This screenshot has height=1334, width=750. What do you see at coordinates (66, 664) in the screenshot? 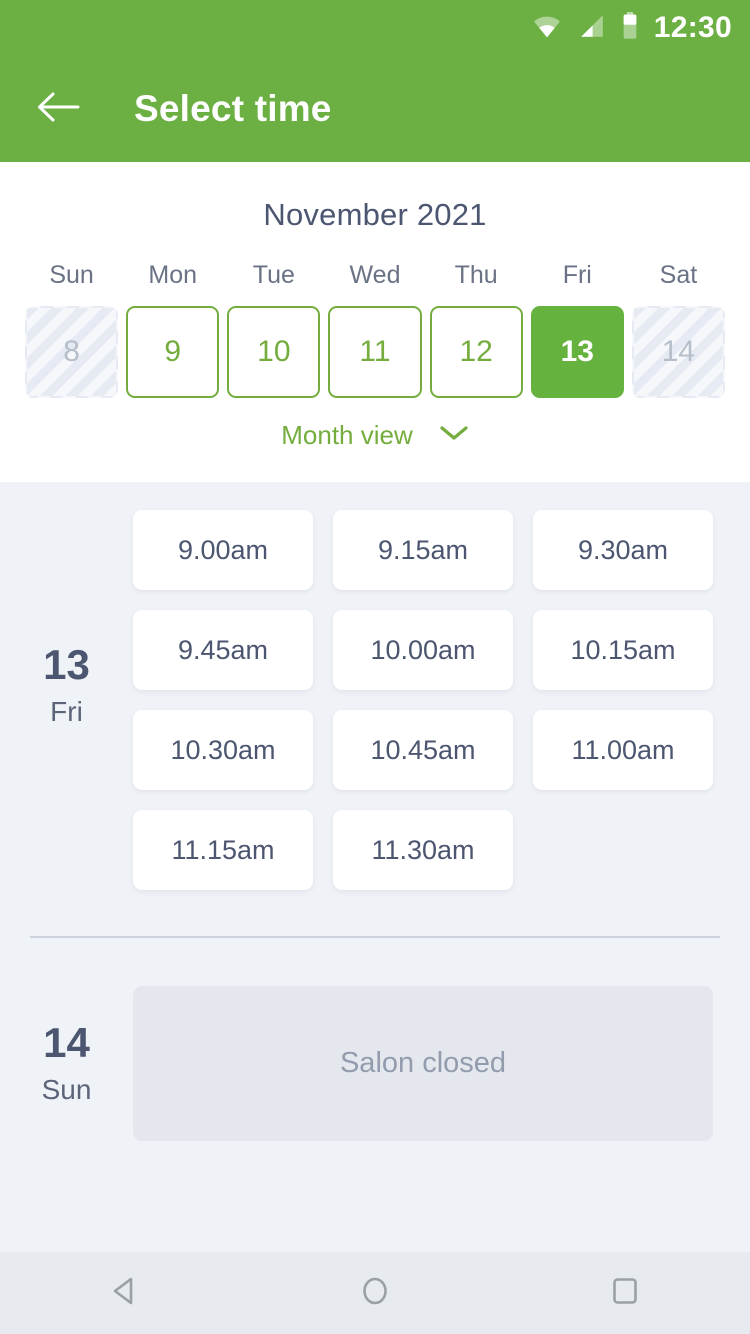
I see `day-number: 13` at bounding box center [66, 664].